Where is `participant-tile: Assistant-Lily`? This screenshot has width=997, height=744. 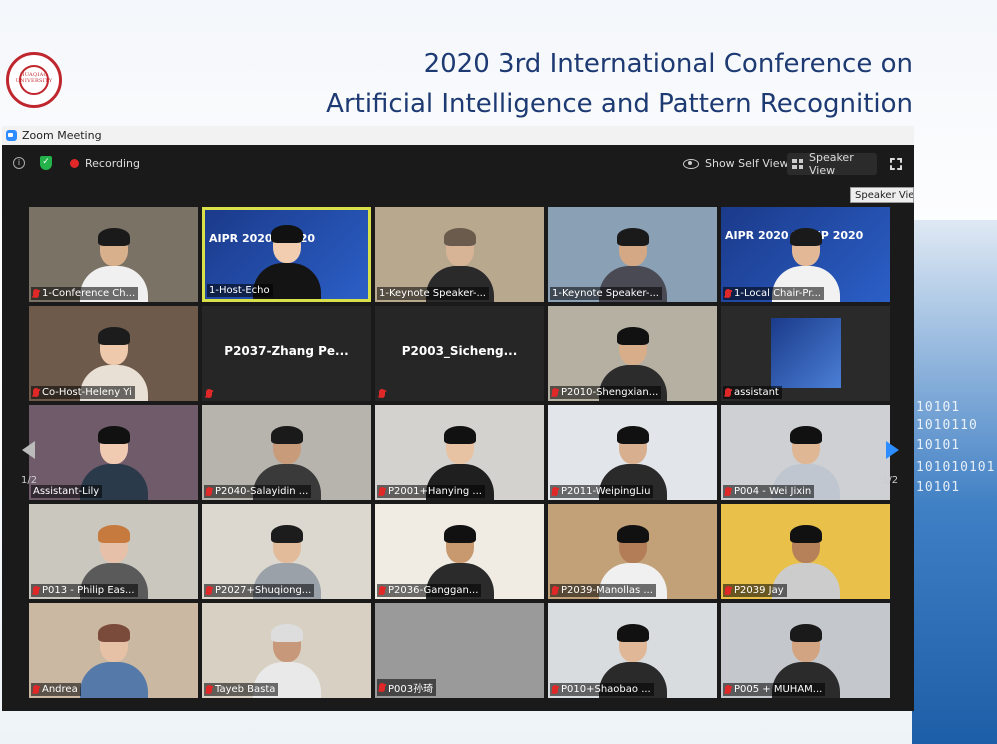 participant-tile: Assistant-Lily is located at coordinates (113, 452).